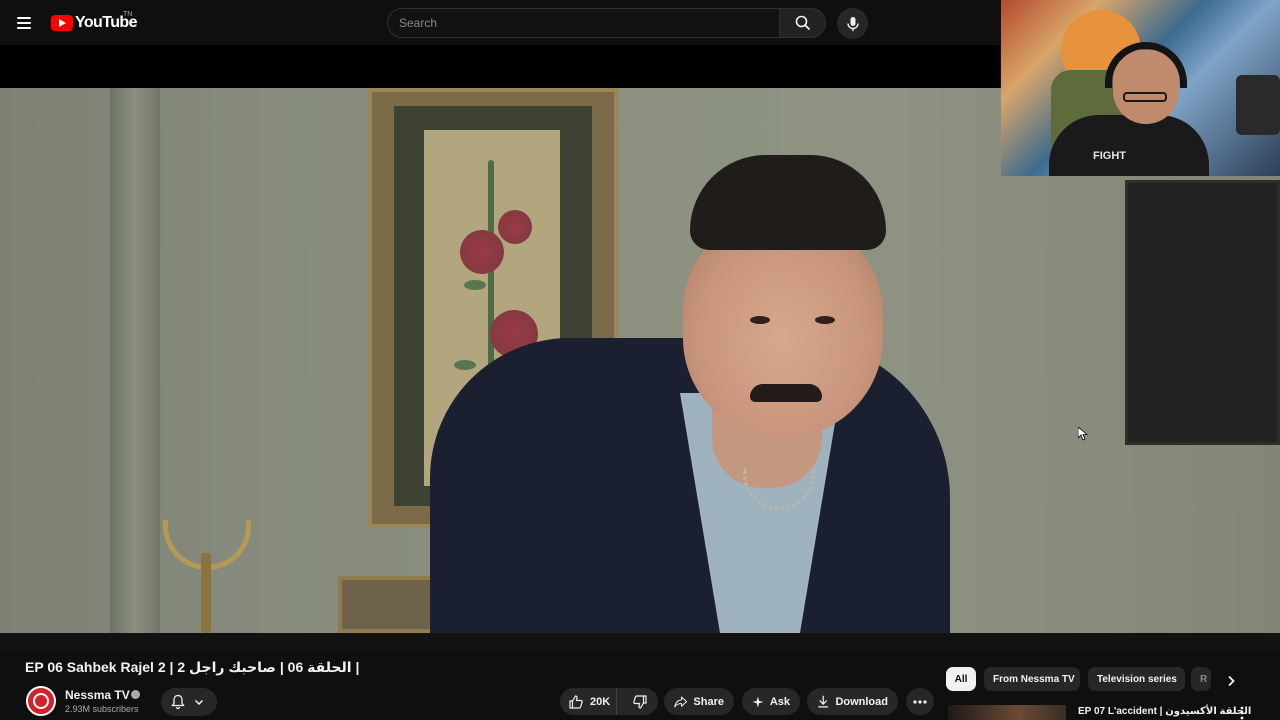  Describe the element at coordinates (600, 701) in the screenshot. I see `like-count: 20K` at that location.